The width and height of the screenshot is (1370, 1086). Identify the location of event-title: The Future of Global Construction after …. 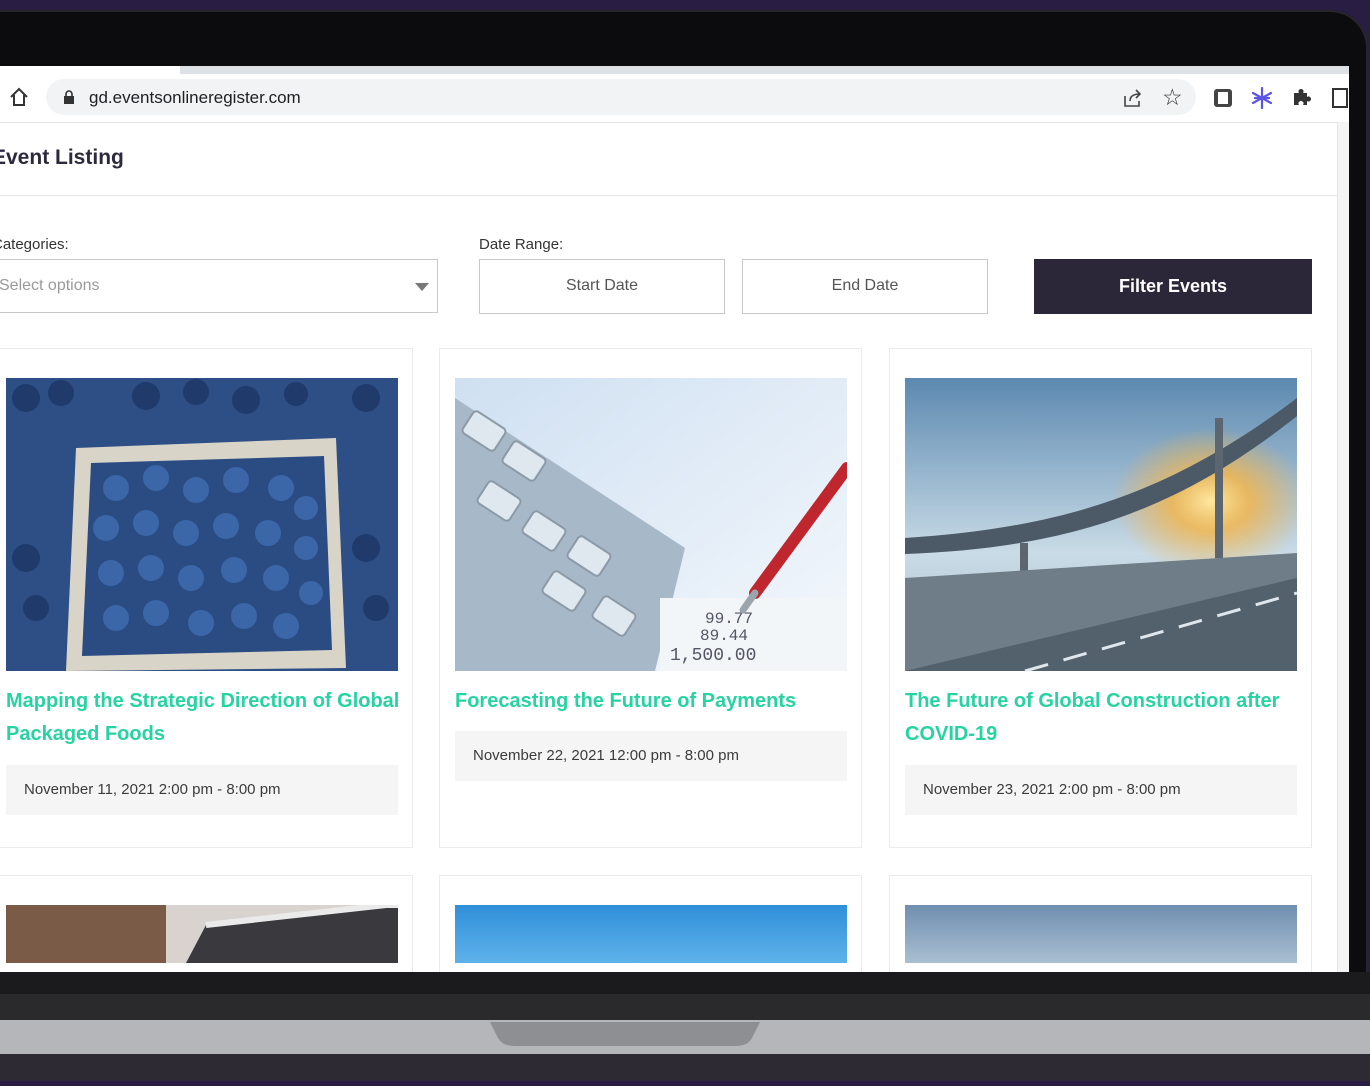
(1102, 718).